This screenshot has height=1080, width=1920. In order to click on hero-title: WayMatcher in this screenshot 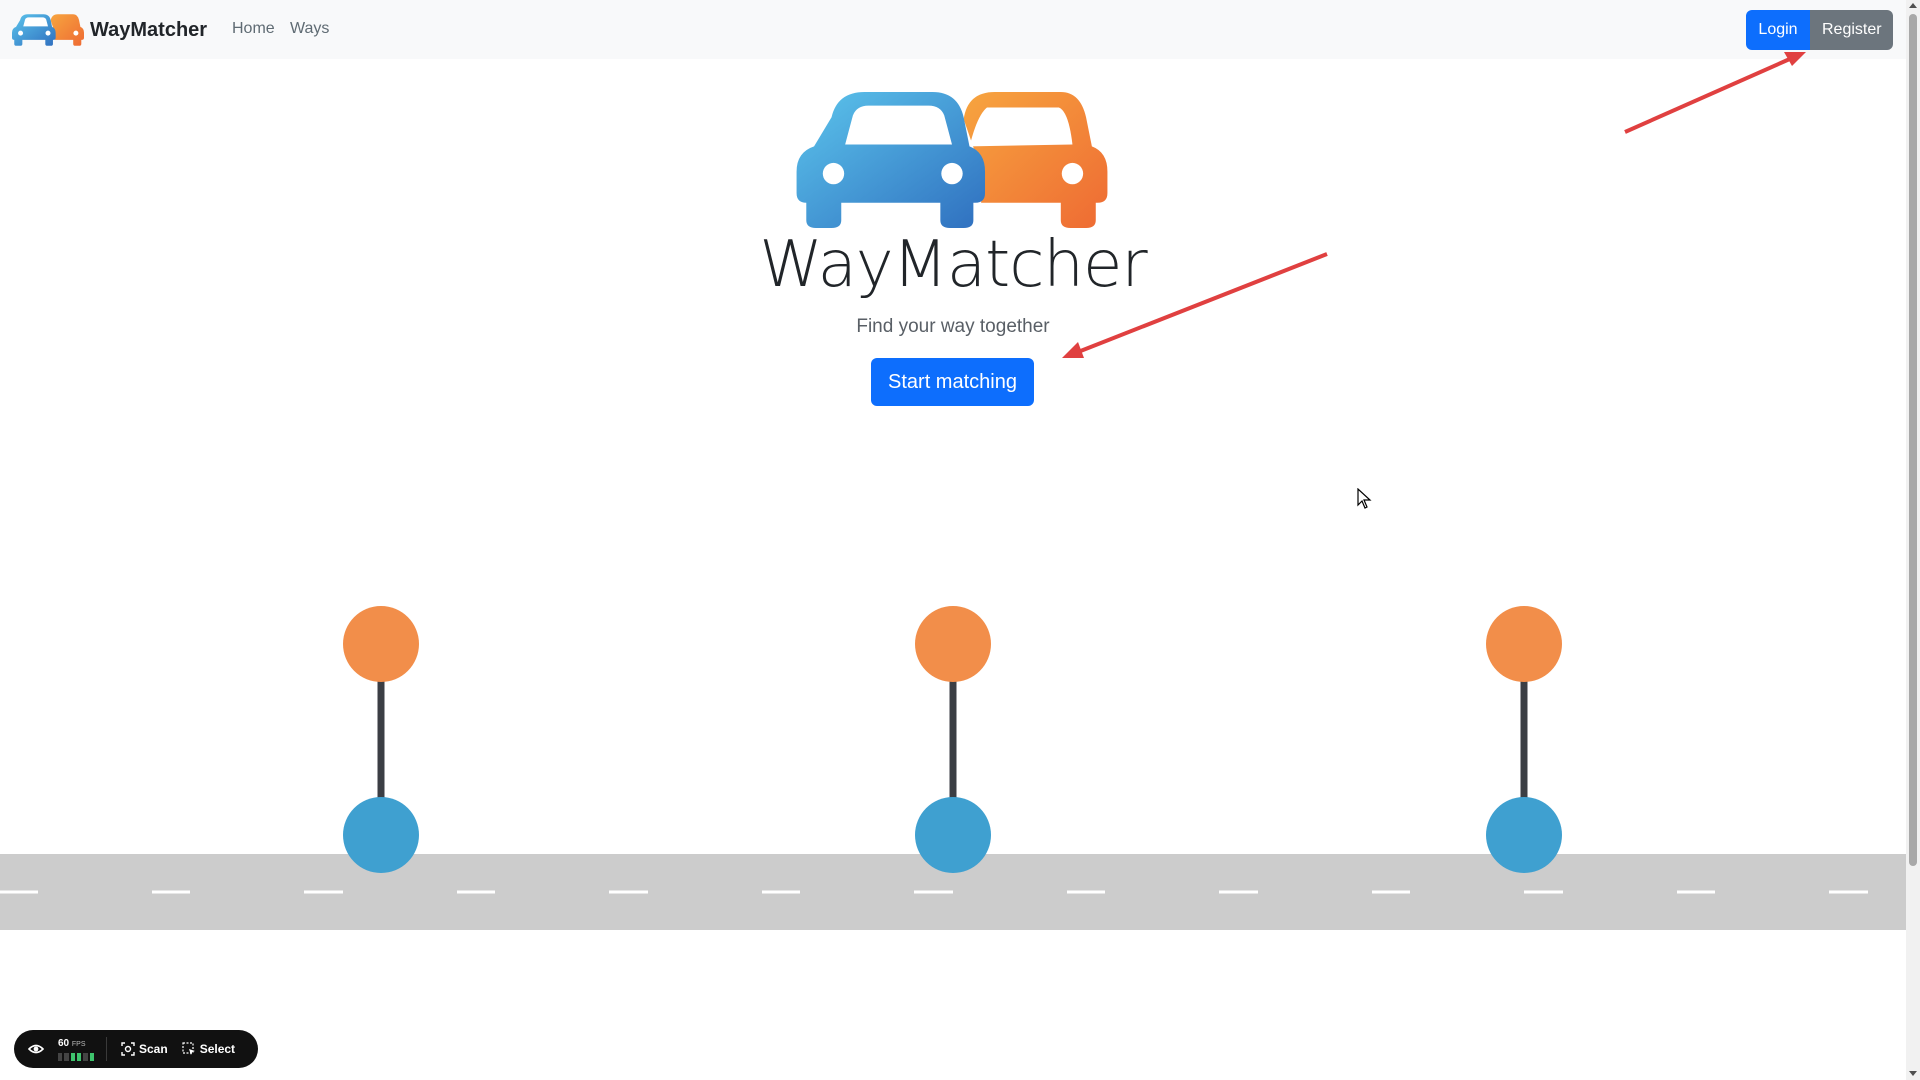, I will do `click(953, 265)`.